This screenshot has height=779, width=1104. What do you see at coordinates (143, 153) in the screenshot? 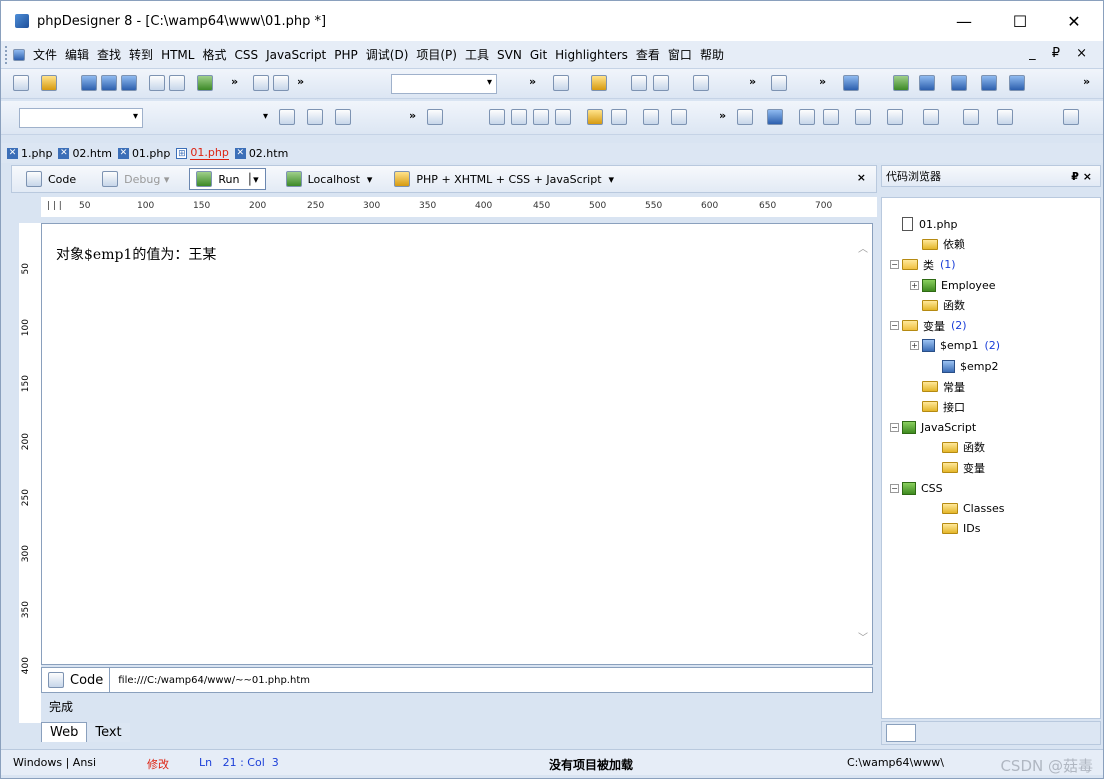
I see `tab-01-php: ✕ 01.php` at bounding box center [143, 153].